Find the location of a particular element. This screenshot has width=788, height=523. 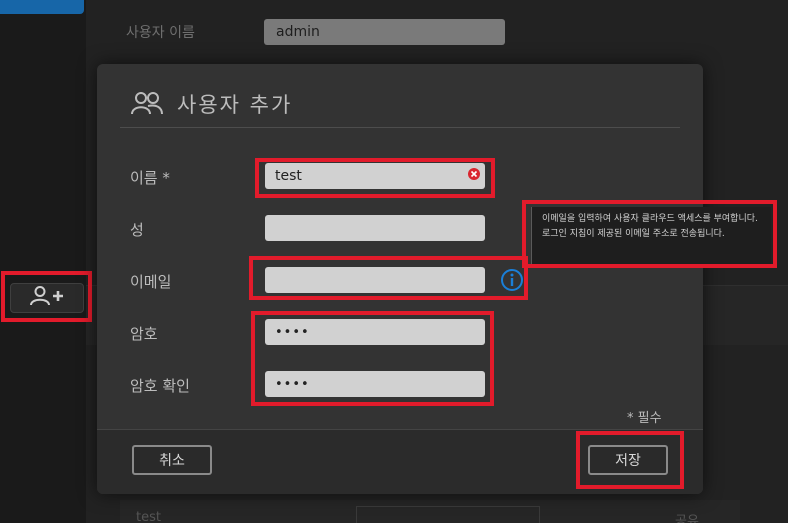

first-name-label: 이름 * is located at coordinates (150, 178).